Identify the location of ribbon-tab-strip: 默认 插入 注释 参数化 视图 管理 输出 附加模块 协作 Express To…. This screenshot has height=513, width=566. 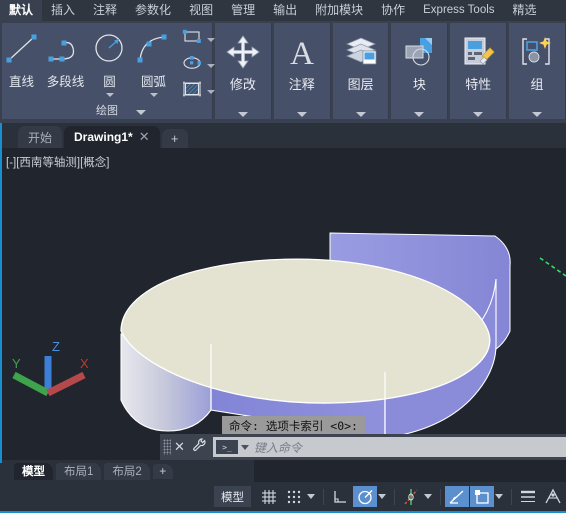
(283, 10).